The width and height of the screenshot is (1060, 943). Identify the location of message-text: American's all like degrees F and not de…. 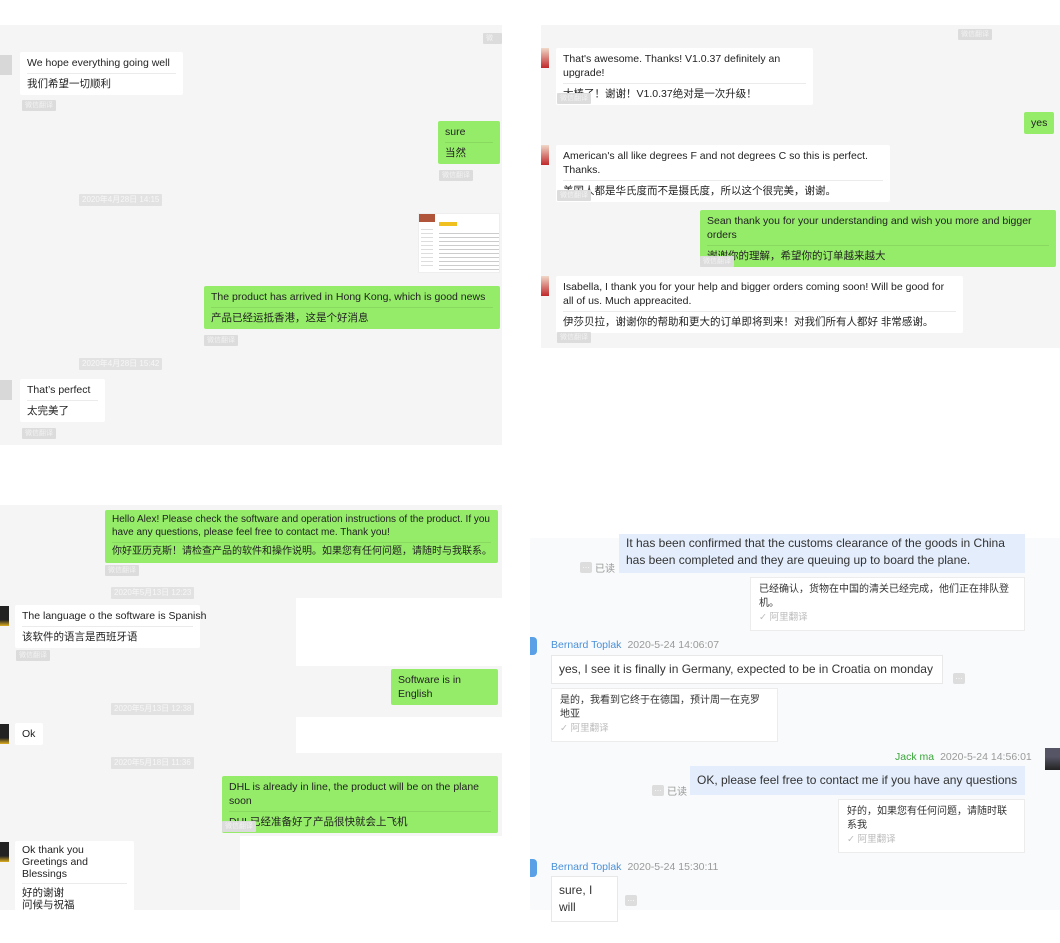
(715, 163).